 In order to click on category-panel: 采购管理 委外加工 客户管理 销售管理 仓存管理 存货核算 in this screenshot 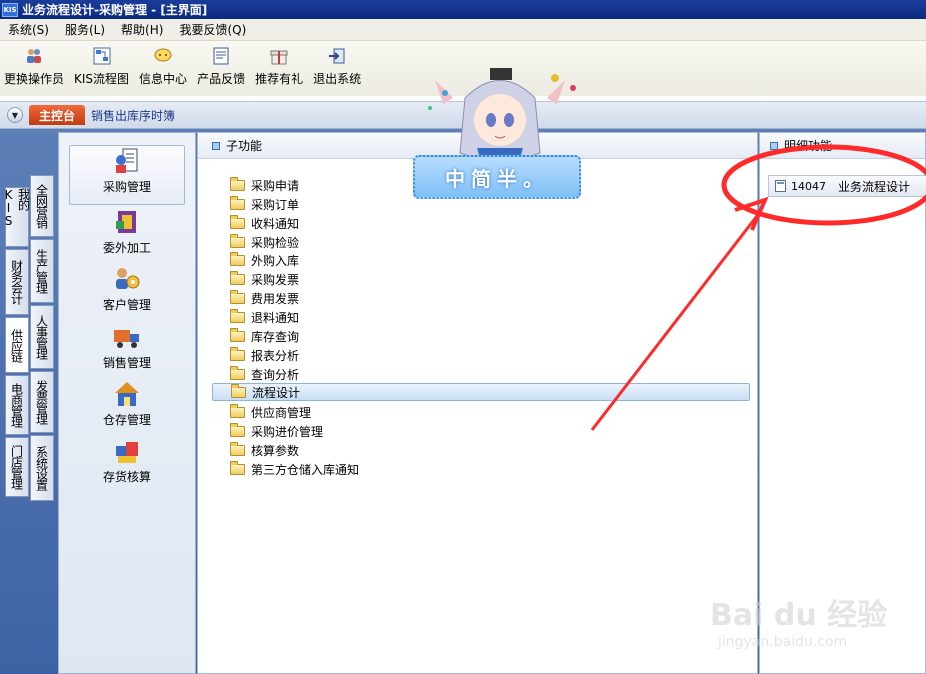, I will do `click(127, 403)`.